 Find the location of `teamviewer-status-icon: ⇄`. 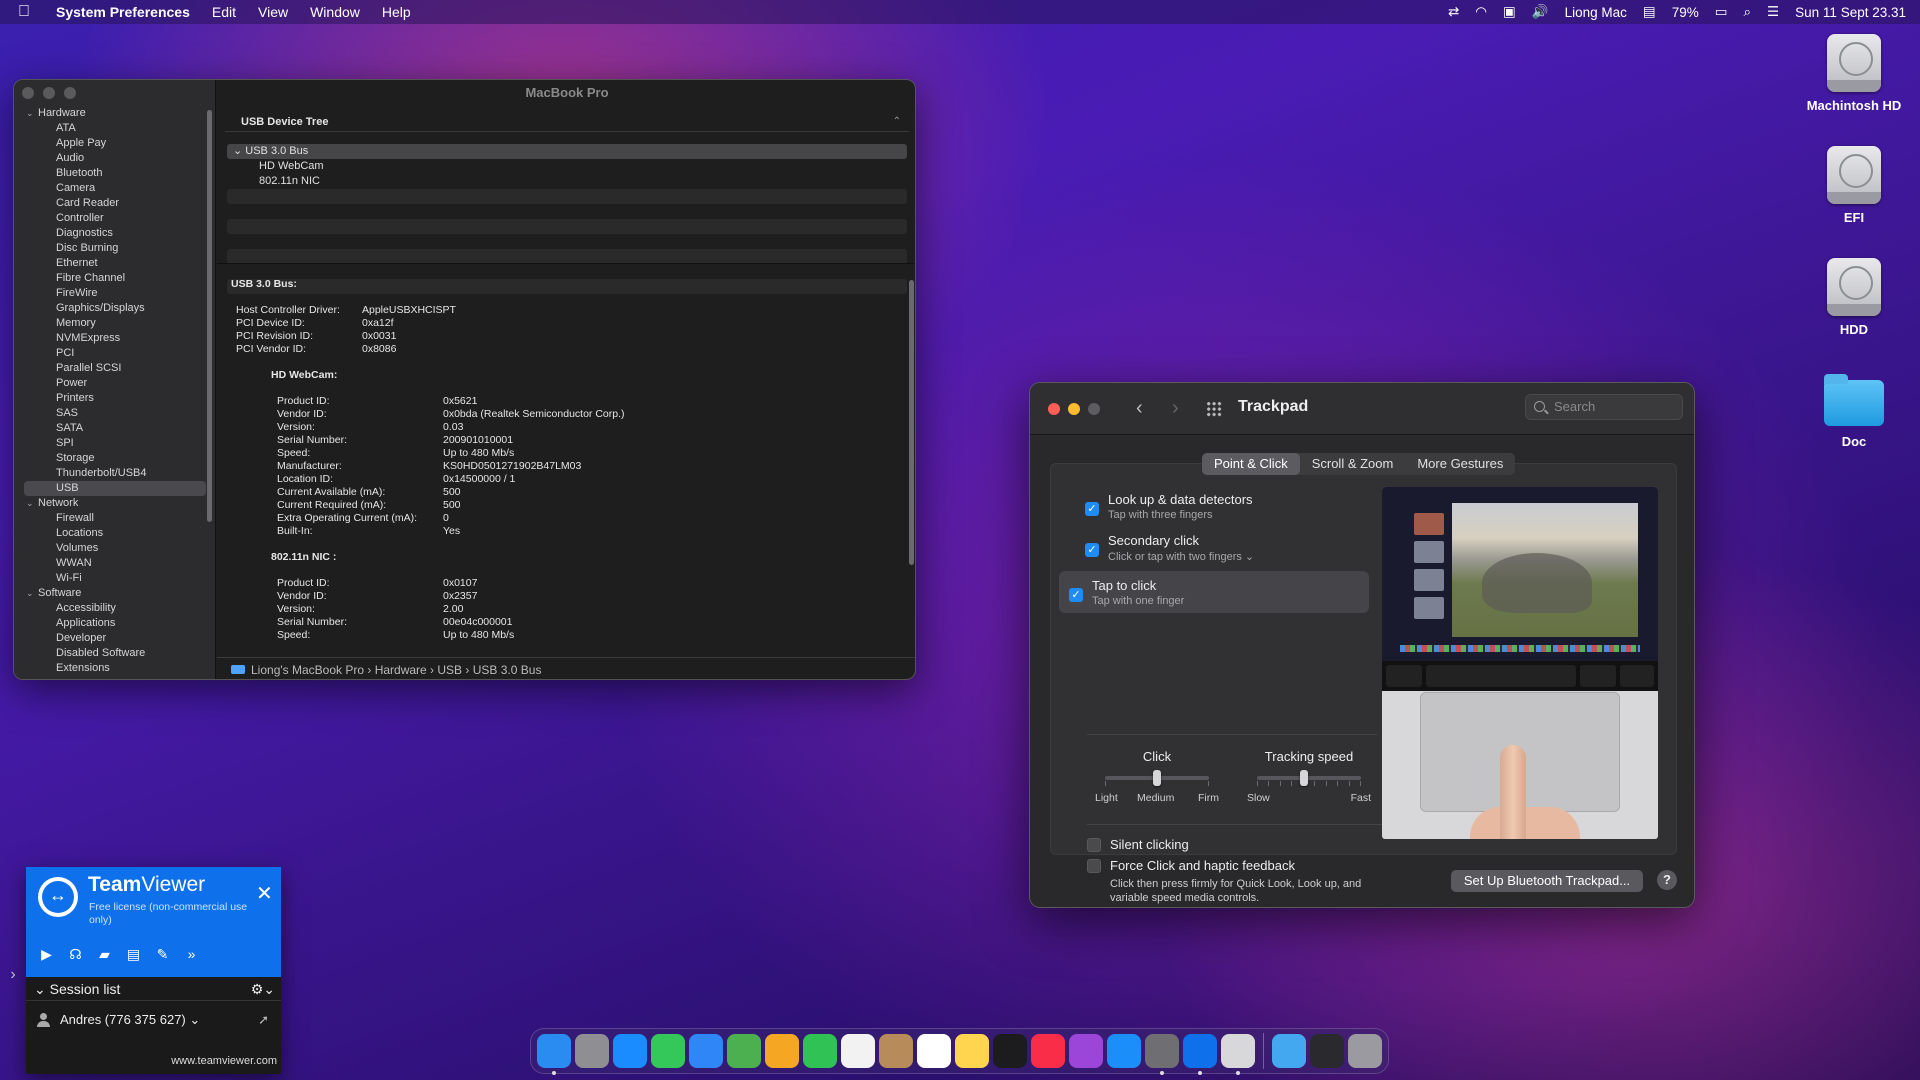

teamviewer-status-icon: ⇄ is located at coordinates (1453, 12).